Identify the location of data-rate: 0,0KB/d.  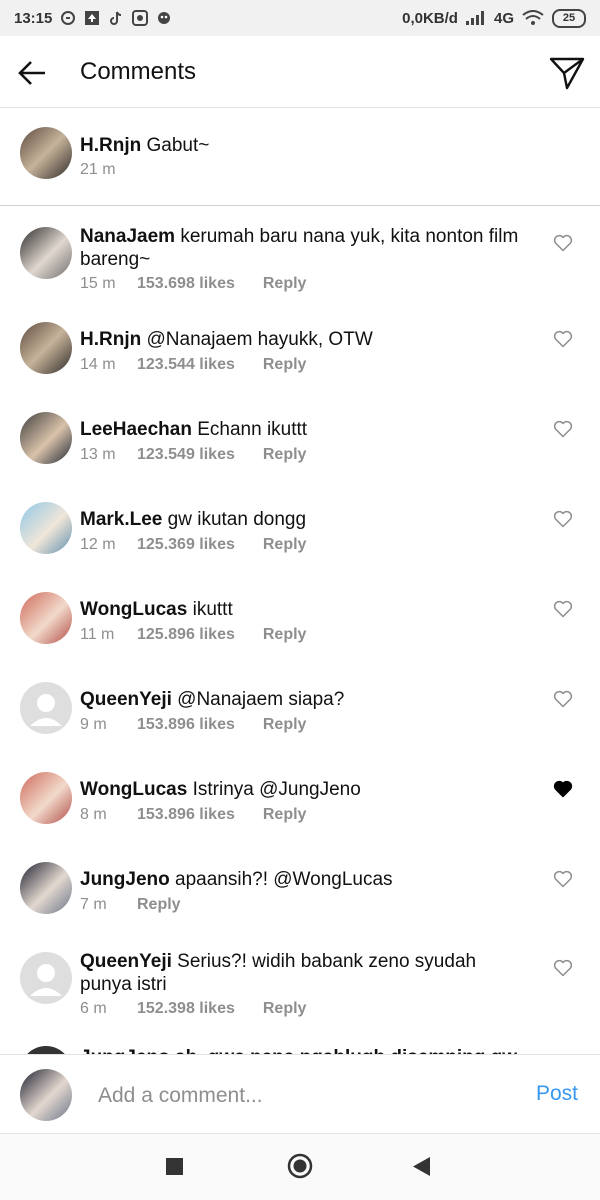
(430, 18).